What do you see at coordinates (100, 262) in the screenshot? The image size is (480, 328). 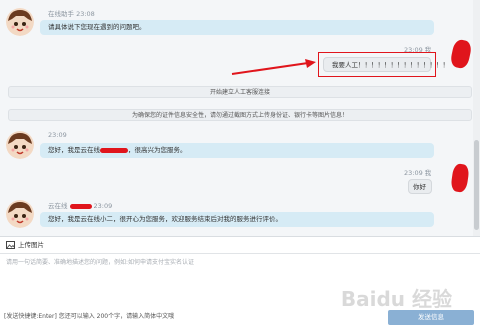 I see `input-placeholder: 请用一句话简要、准确地描述您的问题，例如:如何申请支付宝实名认证` at bounding box center [100, 262].